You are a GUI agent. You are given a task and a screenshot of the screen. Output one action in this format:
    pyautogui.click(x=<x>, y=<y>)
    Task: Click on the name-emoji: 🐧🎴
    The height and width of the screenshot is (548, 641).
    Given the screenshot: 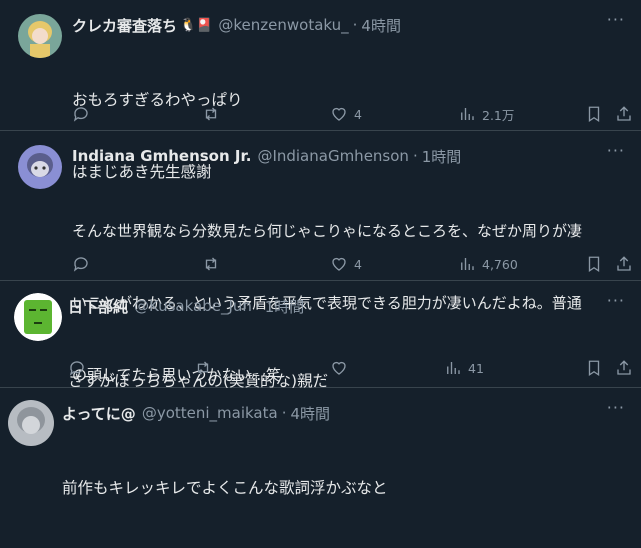 What is the action you would take?
    pyautogui.click(x=196, y=25)
    